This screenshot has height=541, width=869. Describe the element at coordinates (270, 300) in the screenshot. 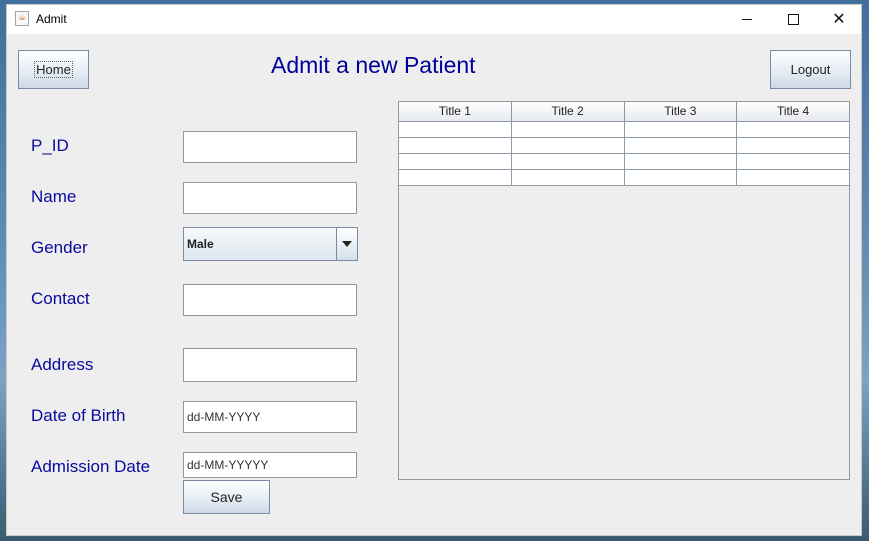

I see `contact-input` at that location.